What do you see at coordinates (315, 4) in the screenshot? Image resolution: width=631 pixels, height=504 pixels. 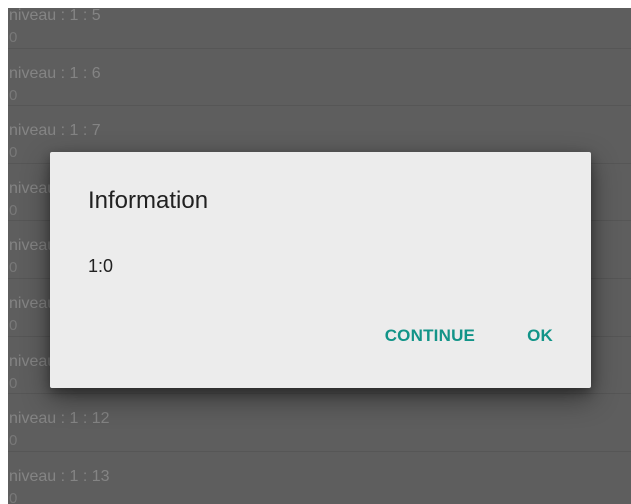 I see `screen-edge-top` at bounding box center [315, 4].